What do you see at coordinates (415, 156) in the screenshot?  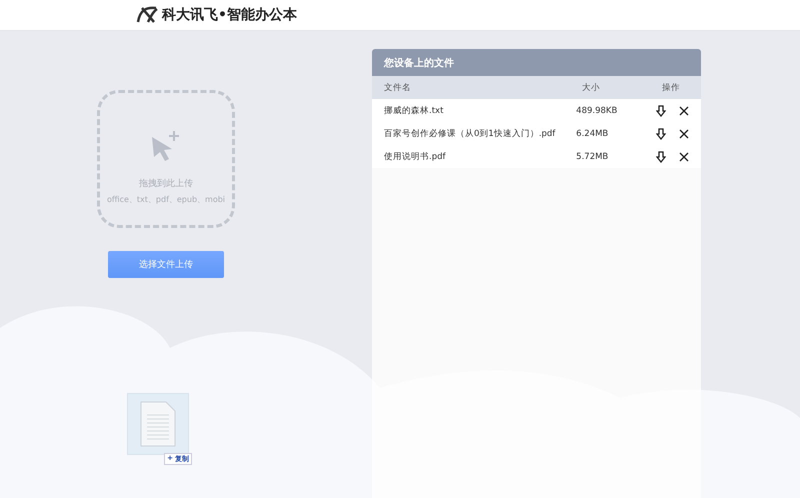 I see `file-name: 使用说明书.pdf` at bounding box center [415, 156].